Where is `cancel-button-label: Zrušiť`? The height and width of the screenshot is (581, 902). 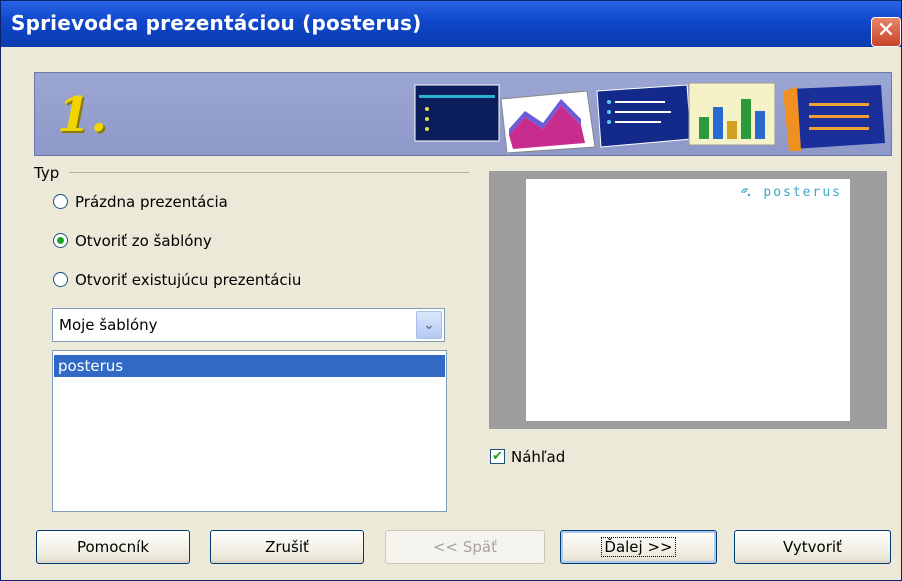 cancel-button-label: Zrušiť is located at coordinates (287, 547).